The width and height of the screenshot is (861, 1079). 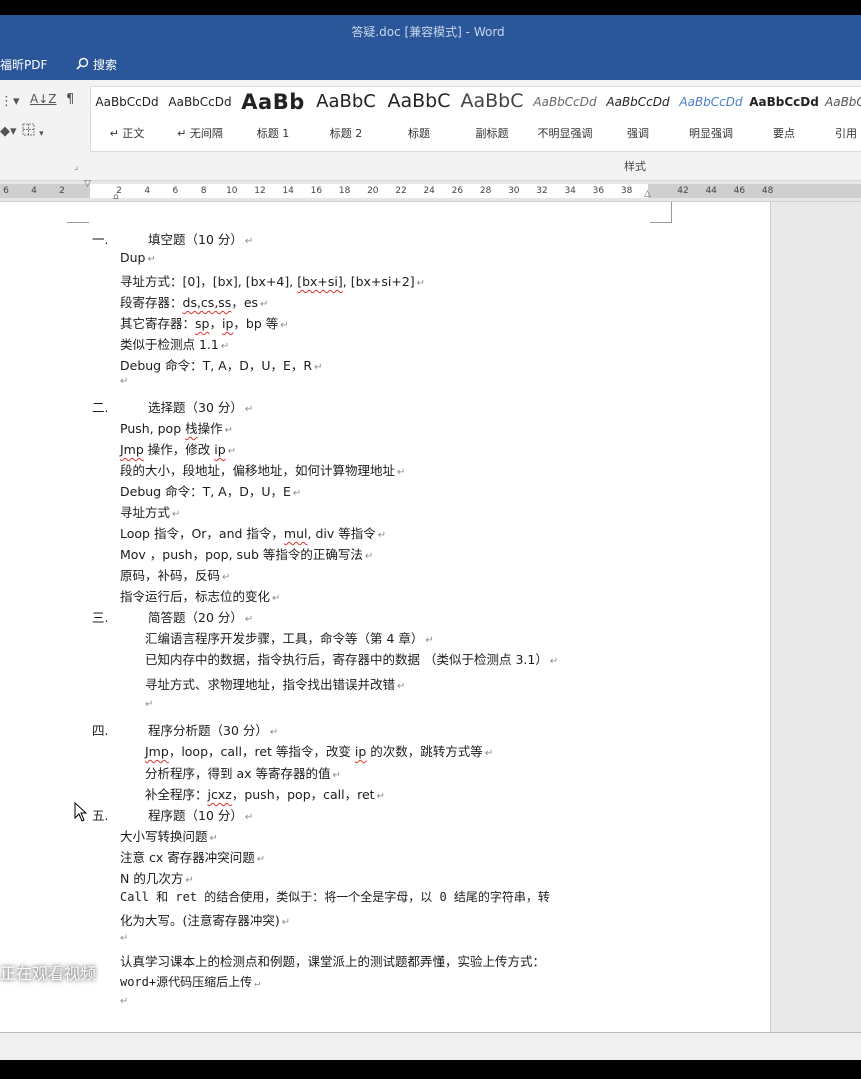 What do you see at coordinates (295, 533) in the screenshot?
I see `spellcheck-flagged-text: mul` at bounding box center [295, 533].